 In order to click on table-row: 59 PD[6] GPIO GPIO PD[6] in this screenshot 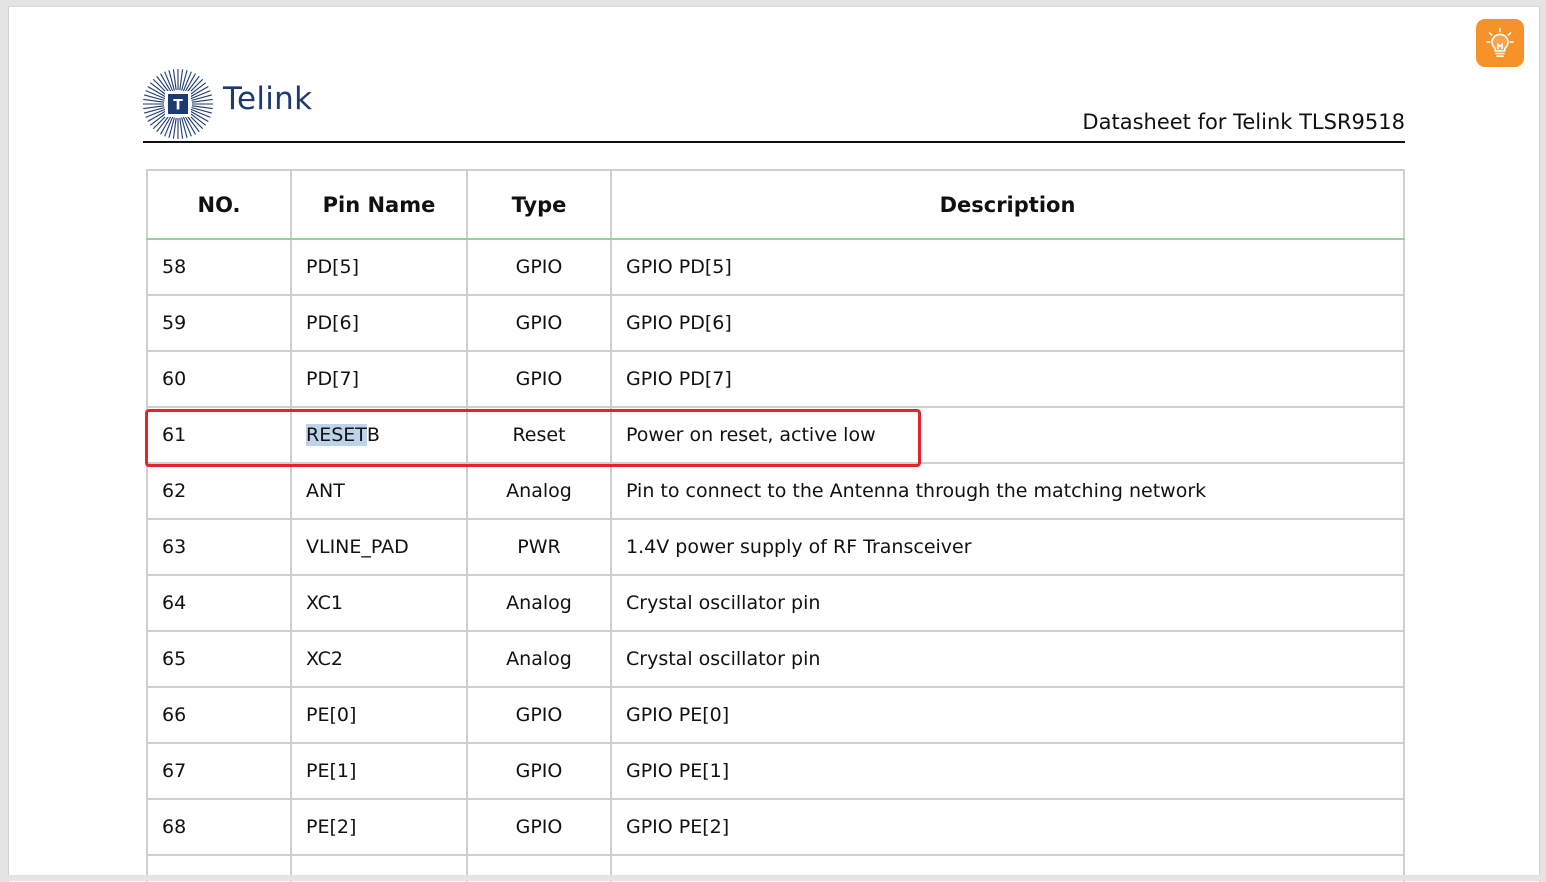, I will do `click(775, 323)`.